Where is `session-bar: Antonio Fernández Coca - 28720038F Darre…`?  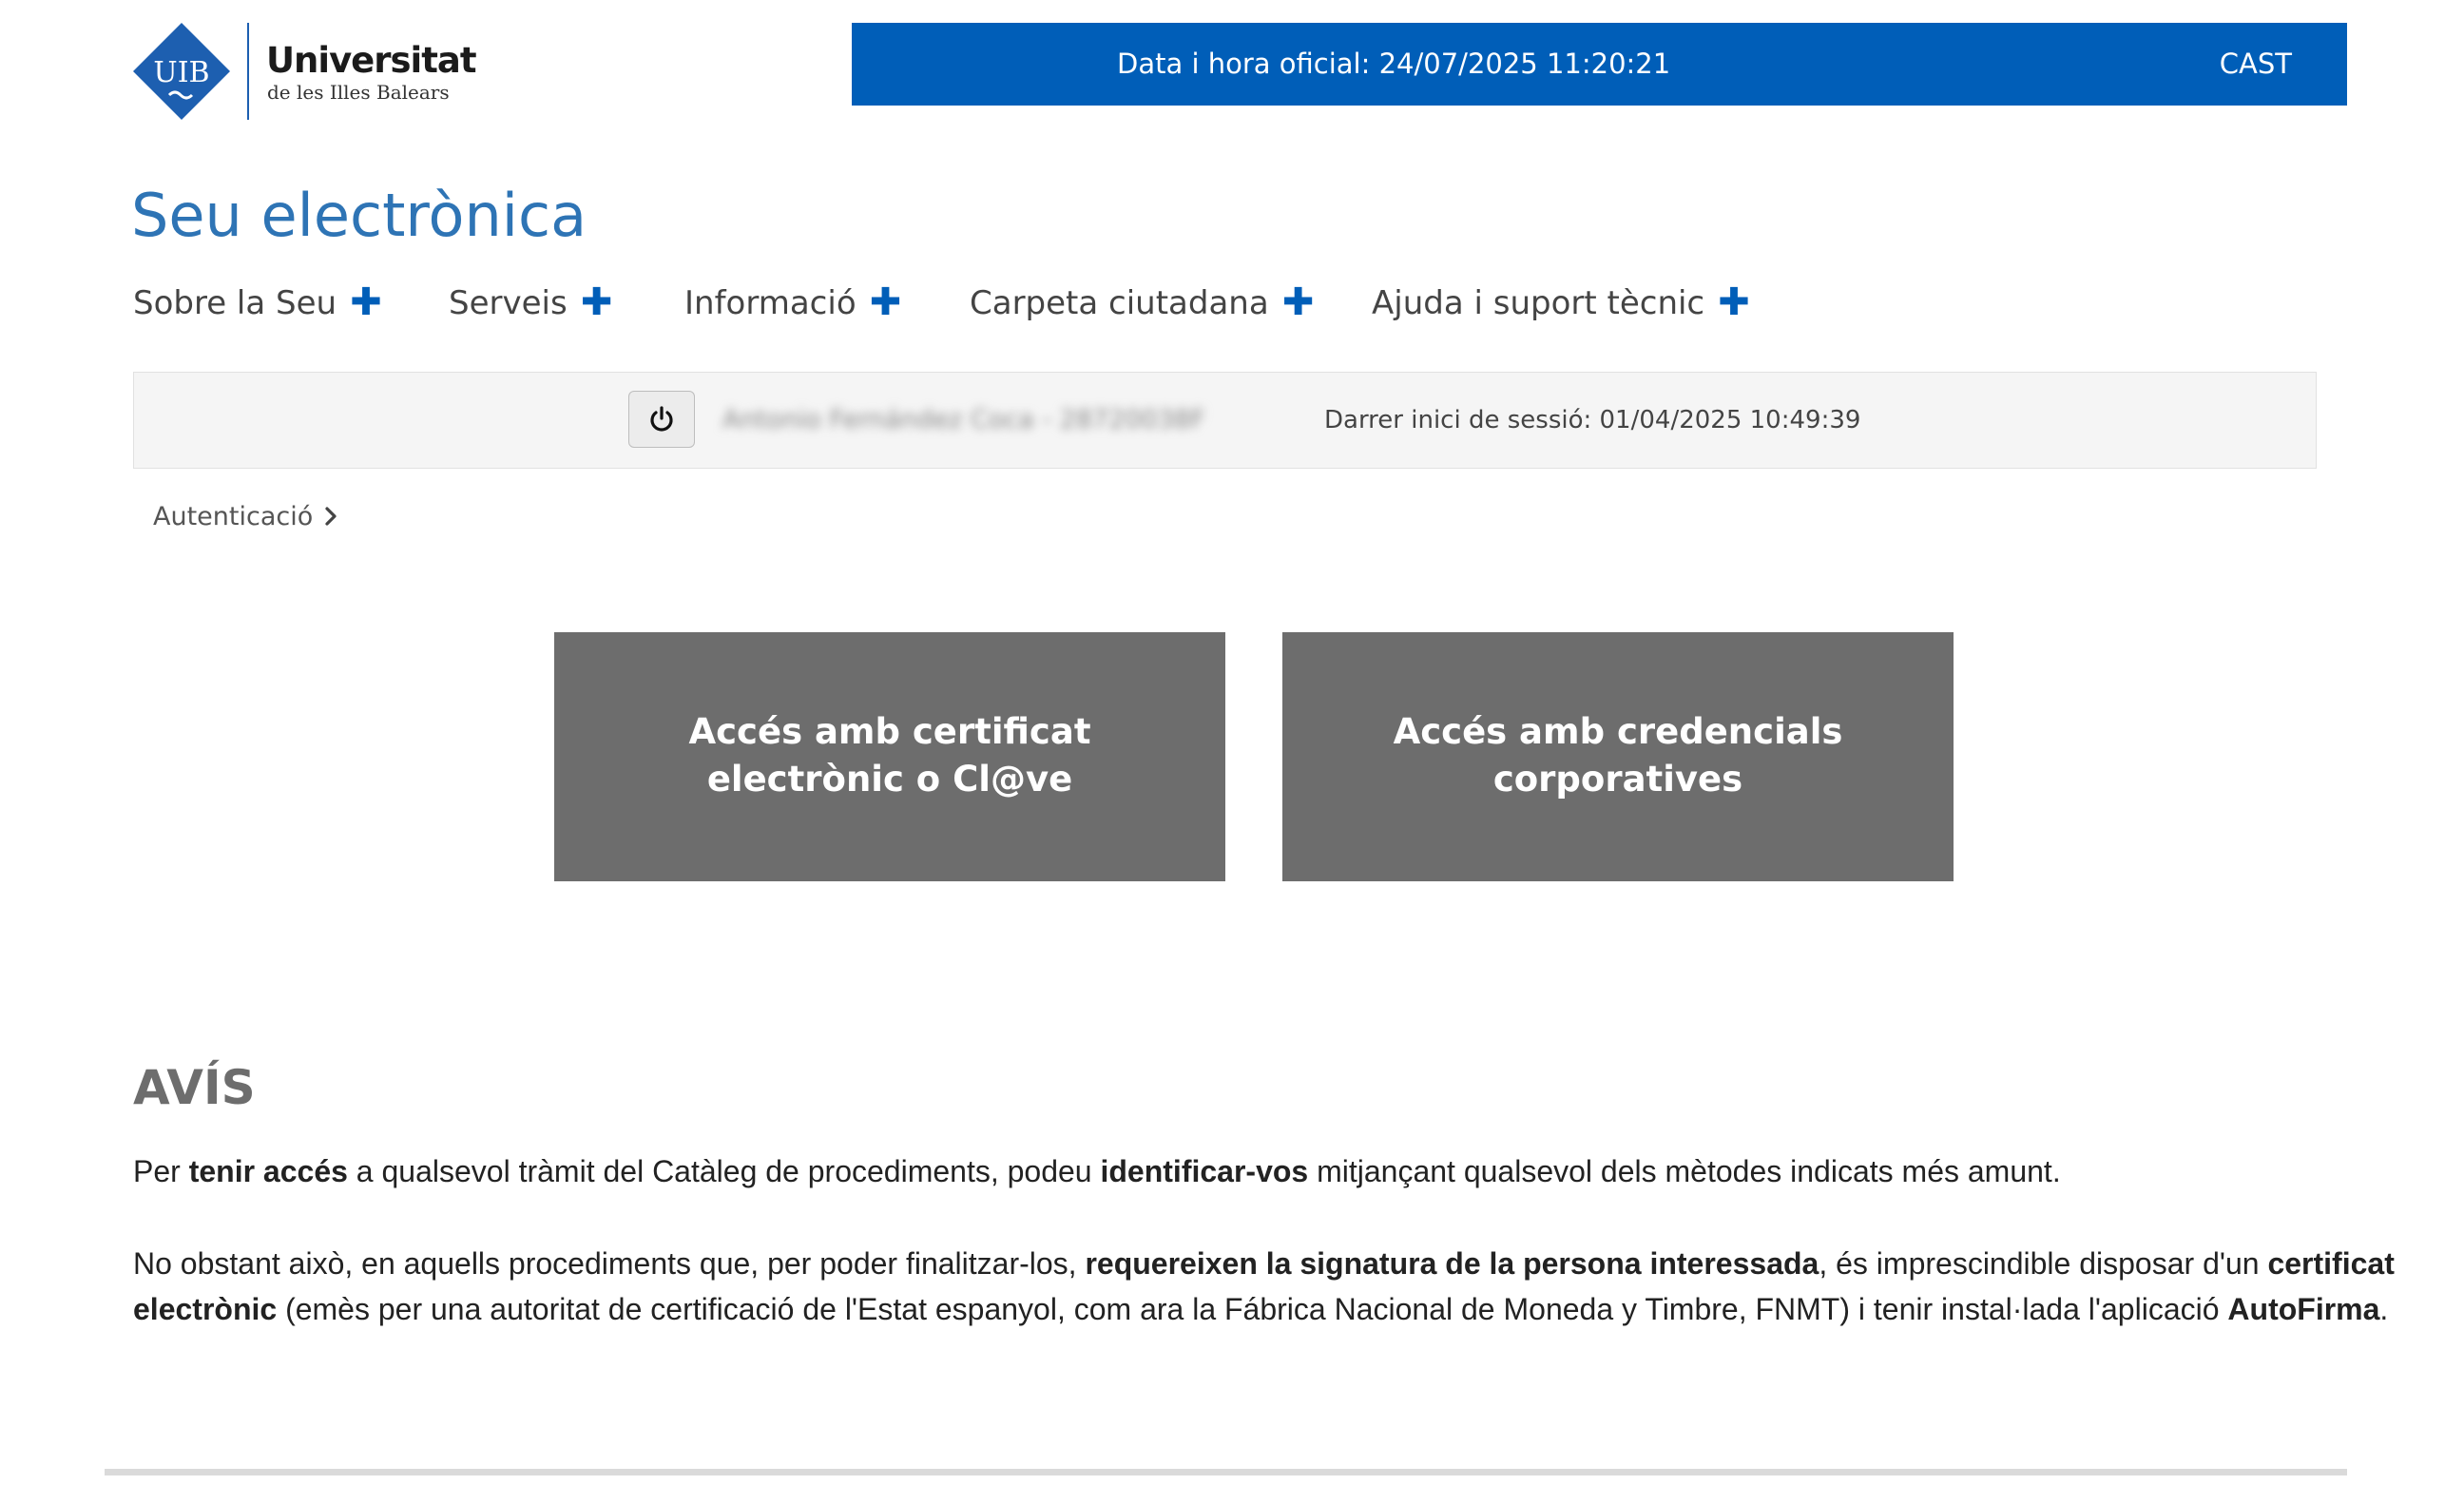
session-bar: Antonio Fernández Coca - 28720038F Darre… is located at coordinates (1225, 420).